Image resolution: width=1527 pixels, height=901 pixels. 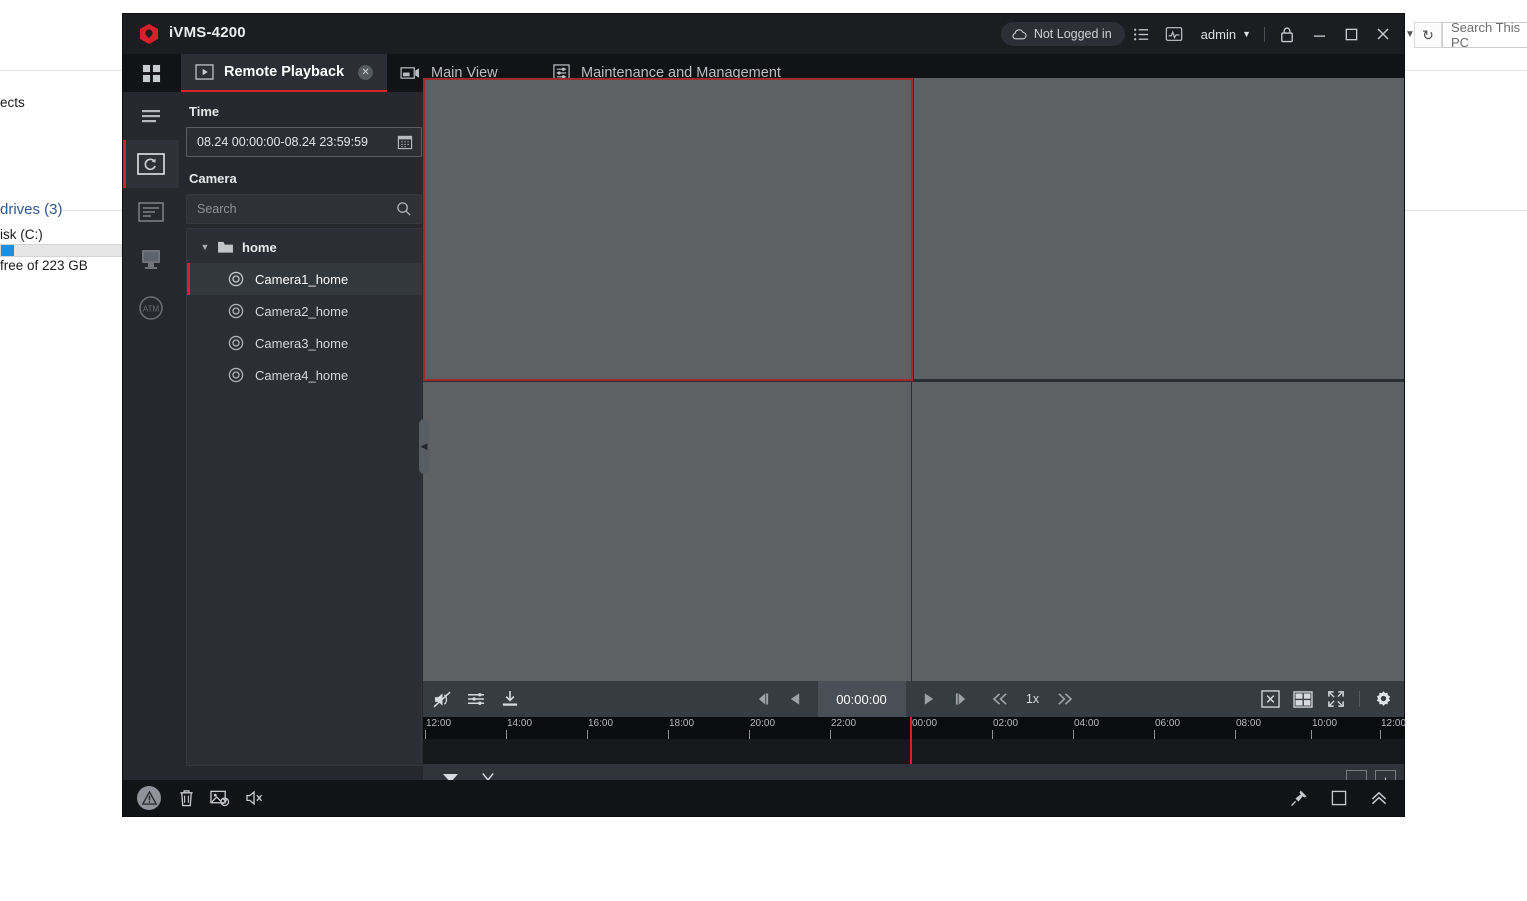 What do you see at coordinates (424, 446) in the screenshot?
I see `panel-splitter-handle: ◀` at bounding box center [424, 446].